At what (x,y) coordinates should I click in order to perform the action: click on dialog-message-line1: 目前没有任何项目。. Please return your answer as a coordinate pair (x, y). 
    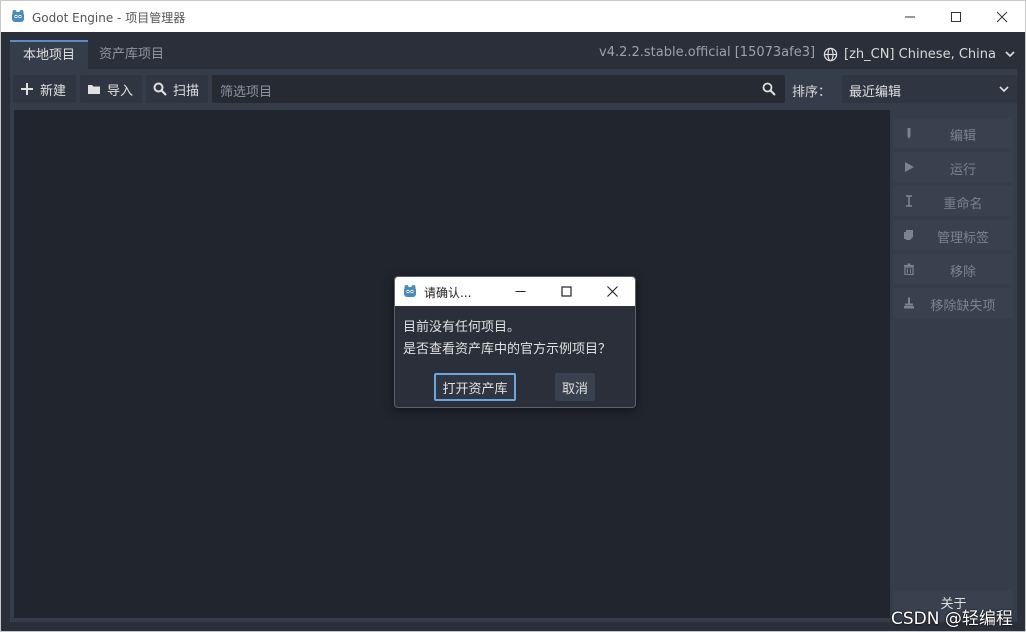
    Looking at the image, I should click on (462, 327).